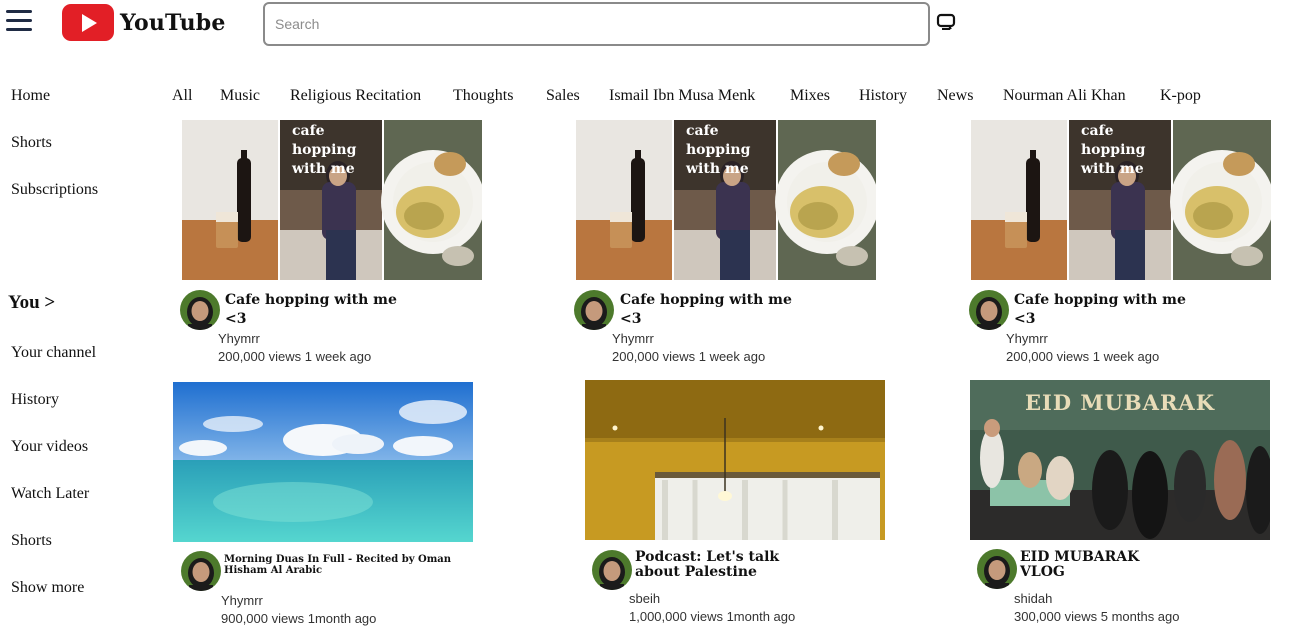  What do you see at coordinates (644, 598) in the screenshot?
I see `channel-name: sbeih` at bounding box center [644, 598].